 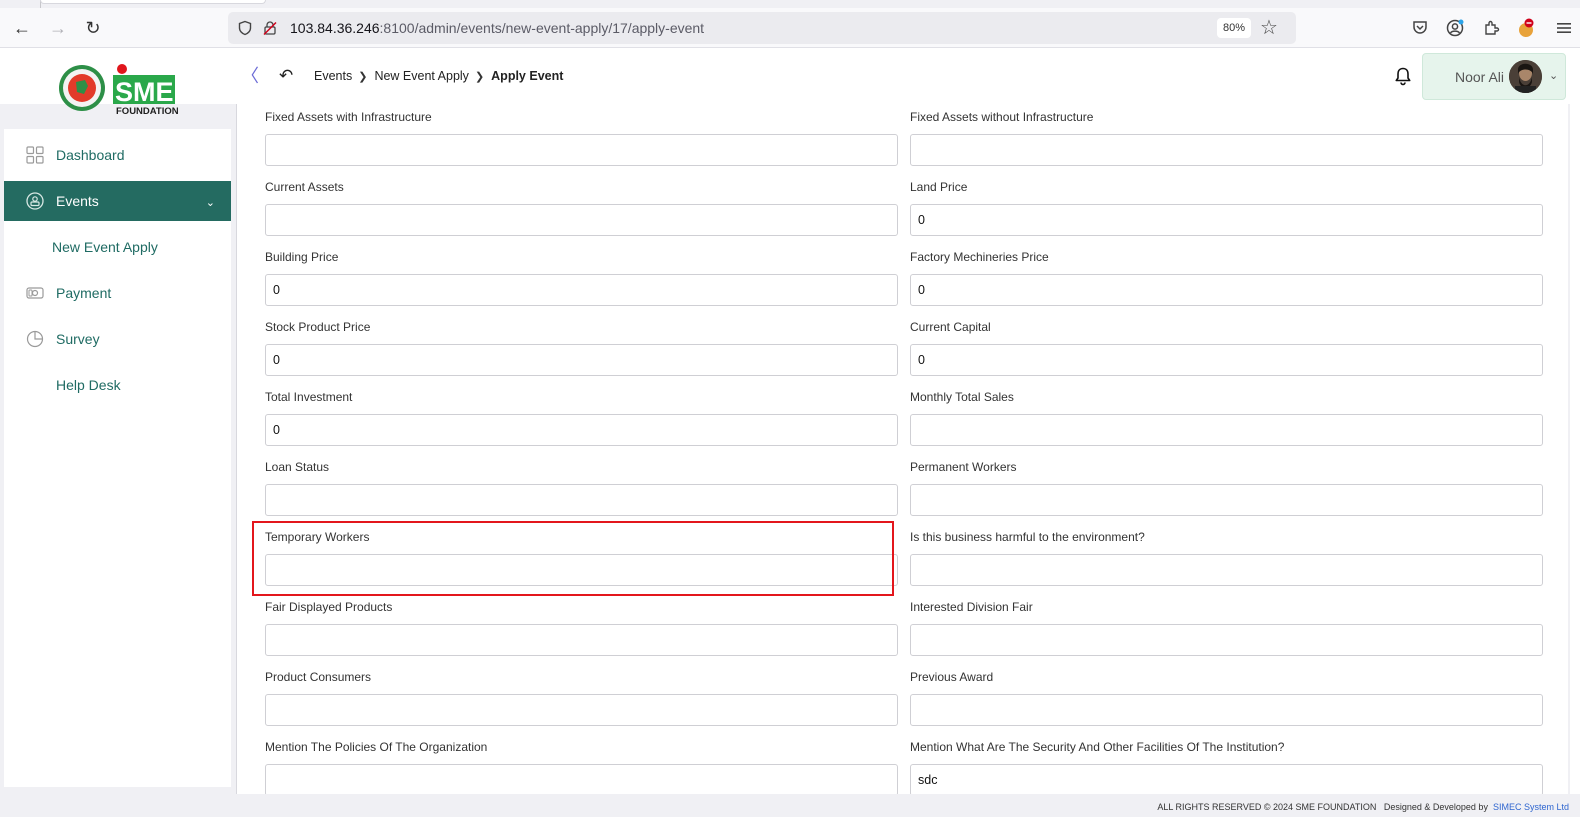 What do you see at coordinates (35, 155) in the screenshot?
I see `grid-icon` at bounding box center [35, 155].